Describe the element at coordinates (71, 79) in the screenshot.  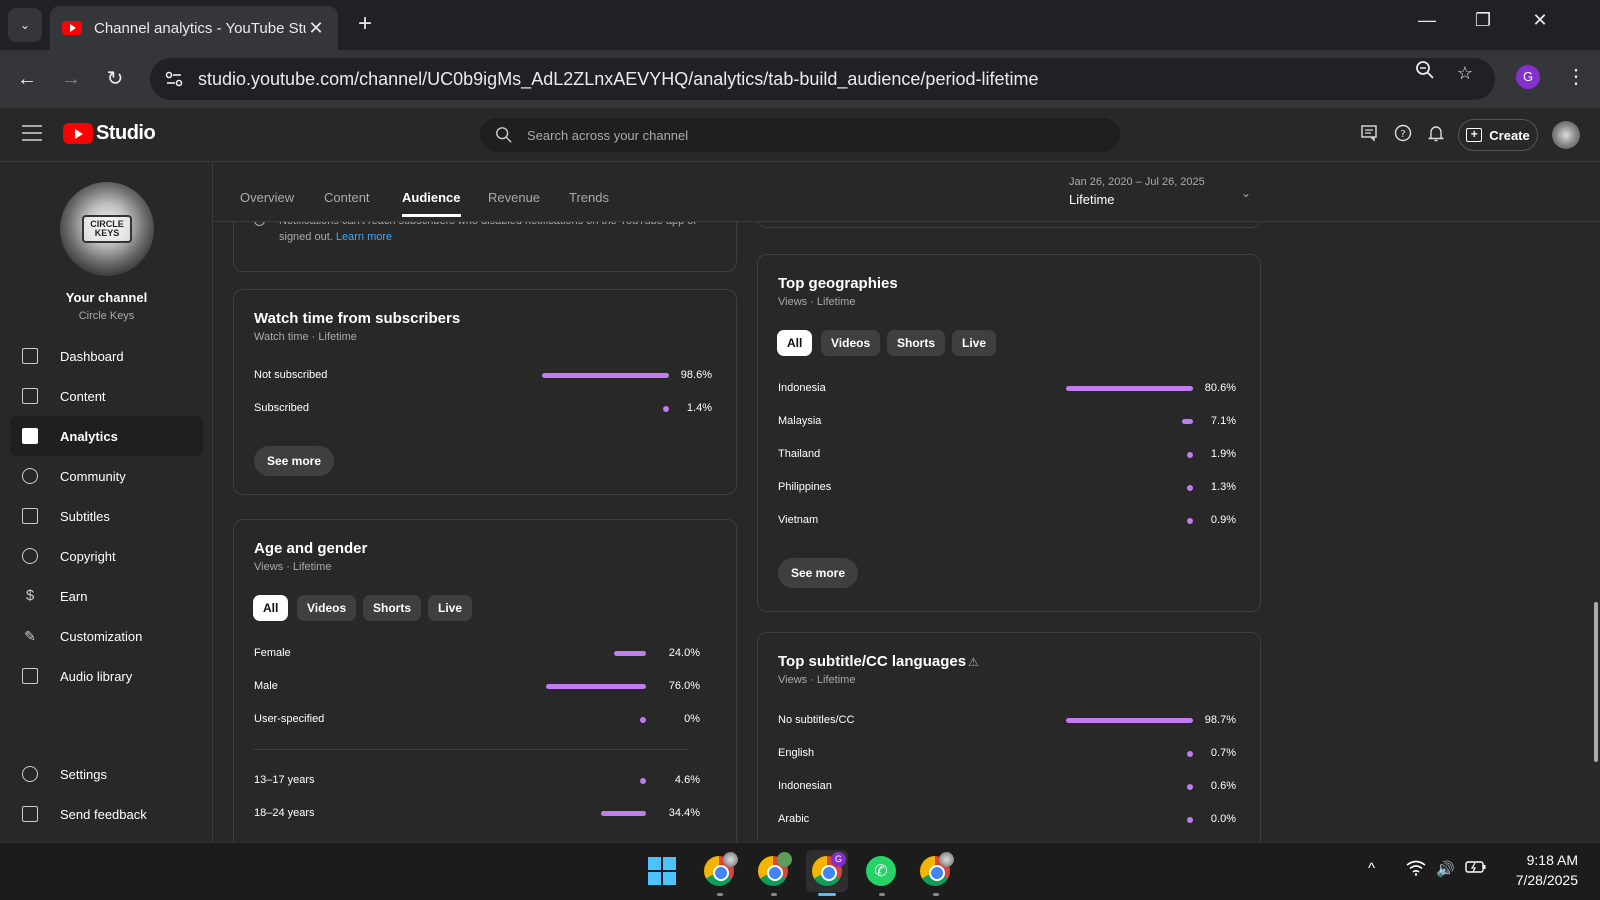
I see `forward-button: →` at that location.